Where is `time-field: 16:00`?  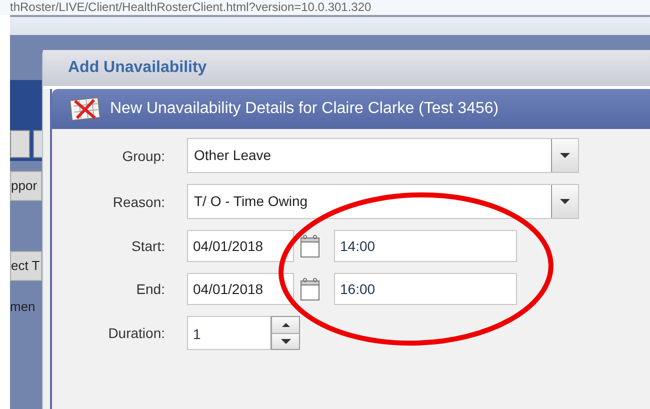 time-field: 16:00 is located at coordinates (425, 289).